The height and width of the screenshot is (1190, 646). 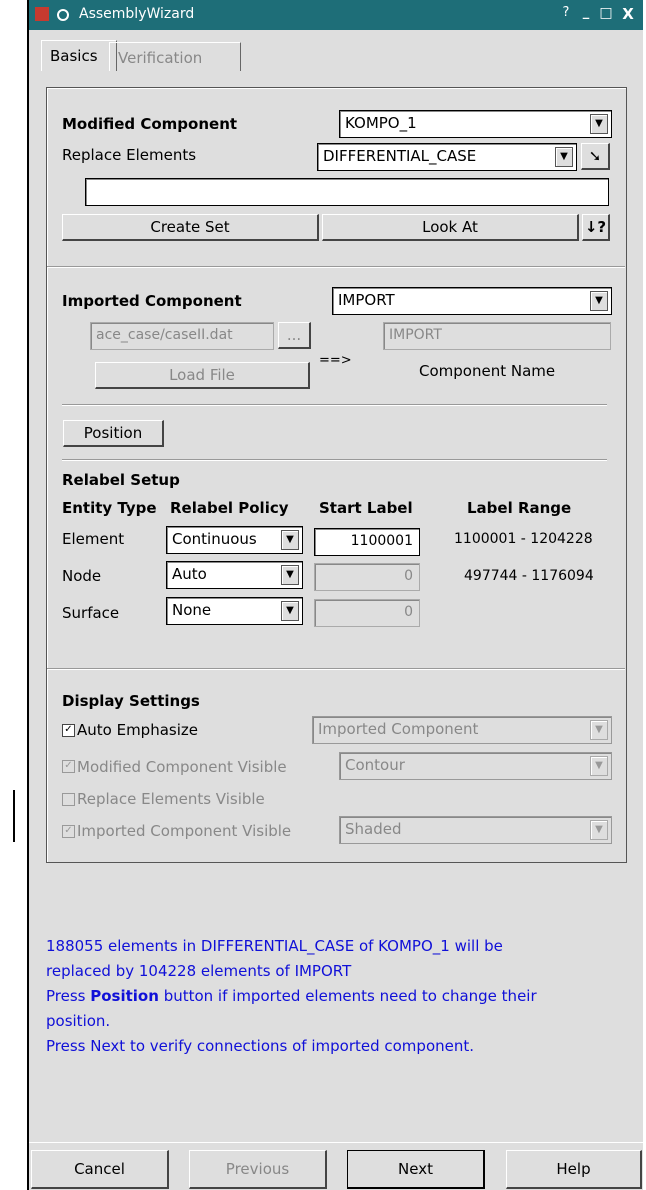 I want to click on replace-elements-select: DIFFERENTIAL_CASE ▼, so click(x=447, y=157).